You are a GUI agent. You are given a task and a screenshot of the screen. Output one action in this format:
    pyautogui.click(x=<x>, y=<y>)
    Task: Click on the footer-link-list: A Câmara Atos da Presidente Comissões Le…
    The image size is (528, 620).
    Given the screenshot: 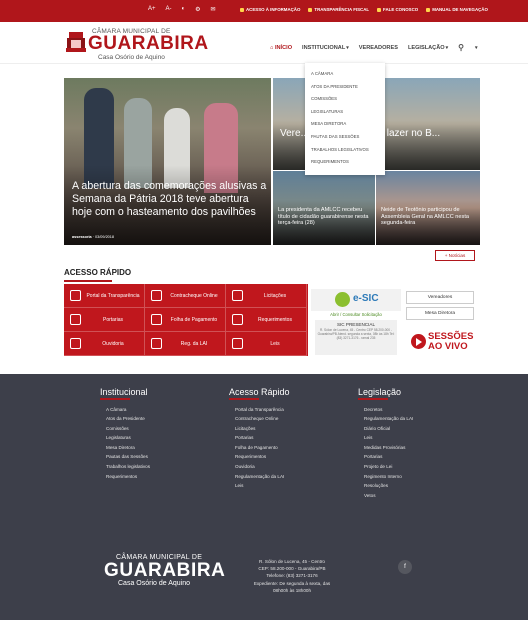 What is the action you would take?
    pyautogui.click(x=125, y=445)
    